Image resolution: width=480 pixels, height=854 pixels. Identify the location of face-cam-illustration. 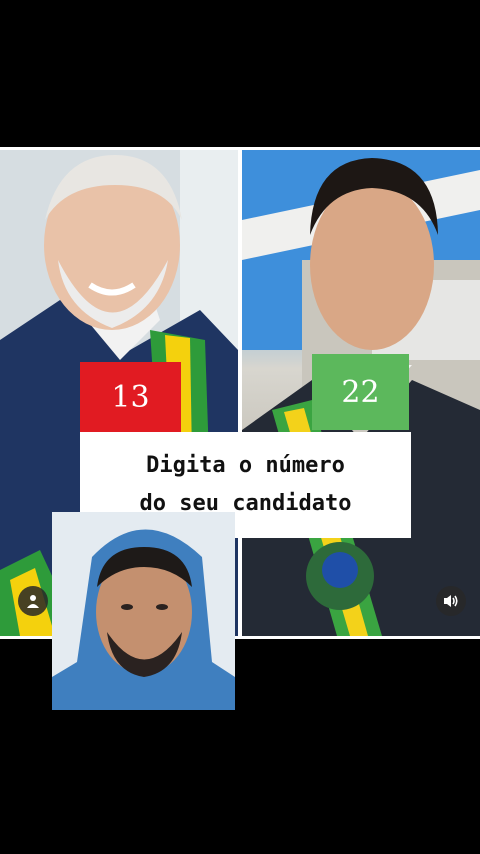
(143, 611).